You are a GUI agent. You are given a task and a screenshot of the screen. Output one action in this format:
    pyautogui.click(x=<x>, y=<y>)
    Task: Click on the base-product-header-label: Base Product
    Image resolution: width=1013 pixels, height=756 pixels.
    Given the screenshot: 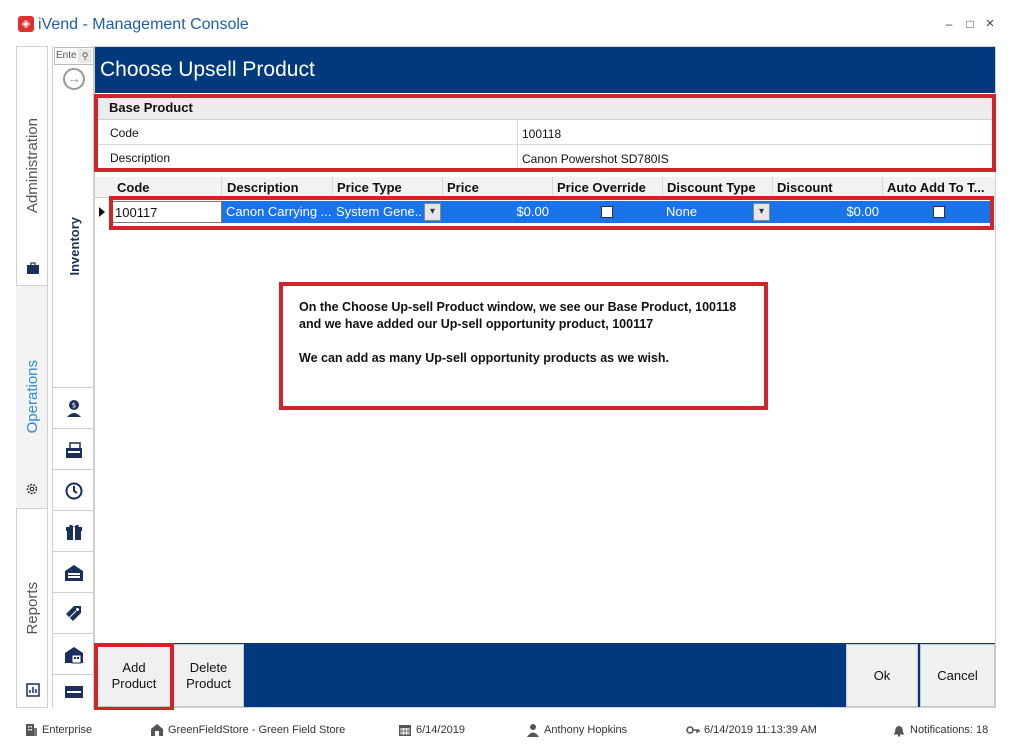 What is the action you would take?
    pyautogui.click(x=151, y=107)
    